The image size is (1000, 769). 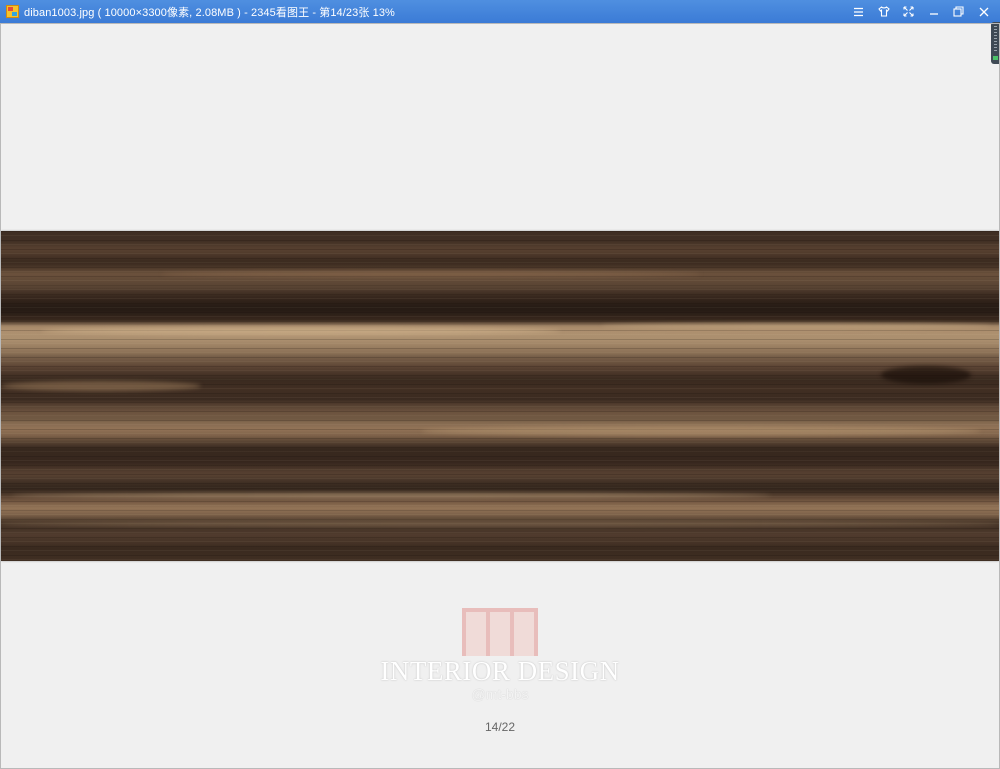 I want to click on restore-icon, so click(x=958, y=11).